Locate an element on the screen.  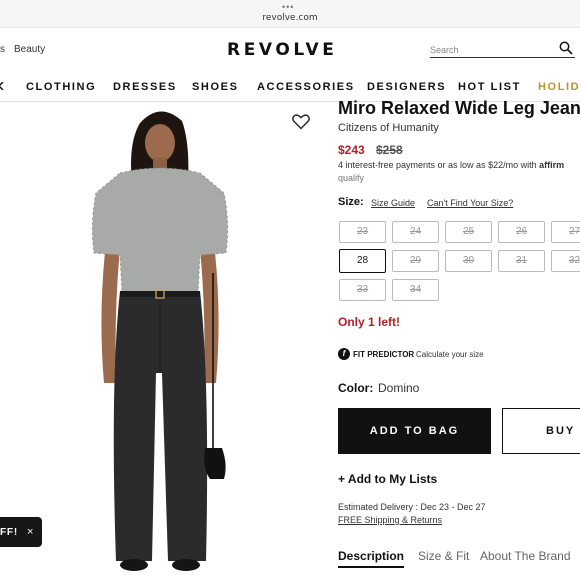
fit-predictor-cta: Calculate your size is located at coordinates (450, 354).